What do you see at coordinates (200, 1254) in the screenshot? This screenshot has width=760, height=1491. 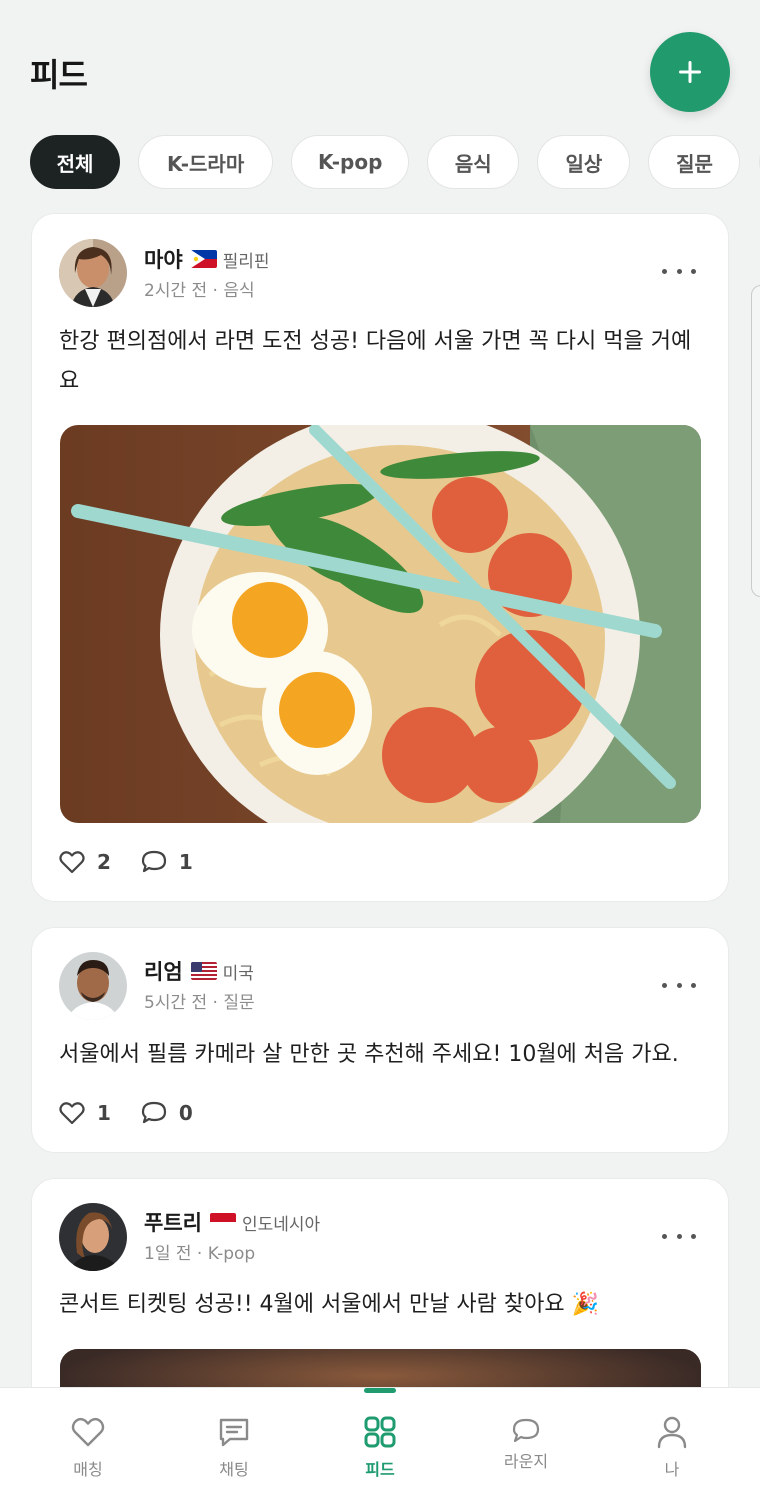 I see `post-meta: 1일 전 · K-pop` at bounding box center [200, 1254].